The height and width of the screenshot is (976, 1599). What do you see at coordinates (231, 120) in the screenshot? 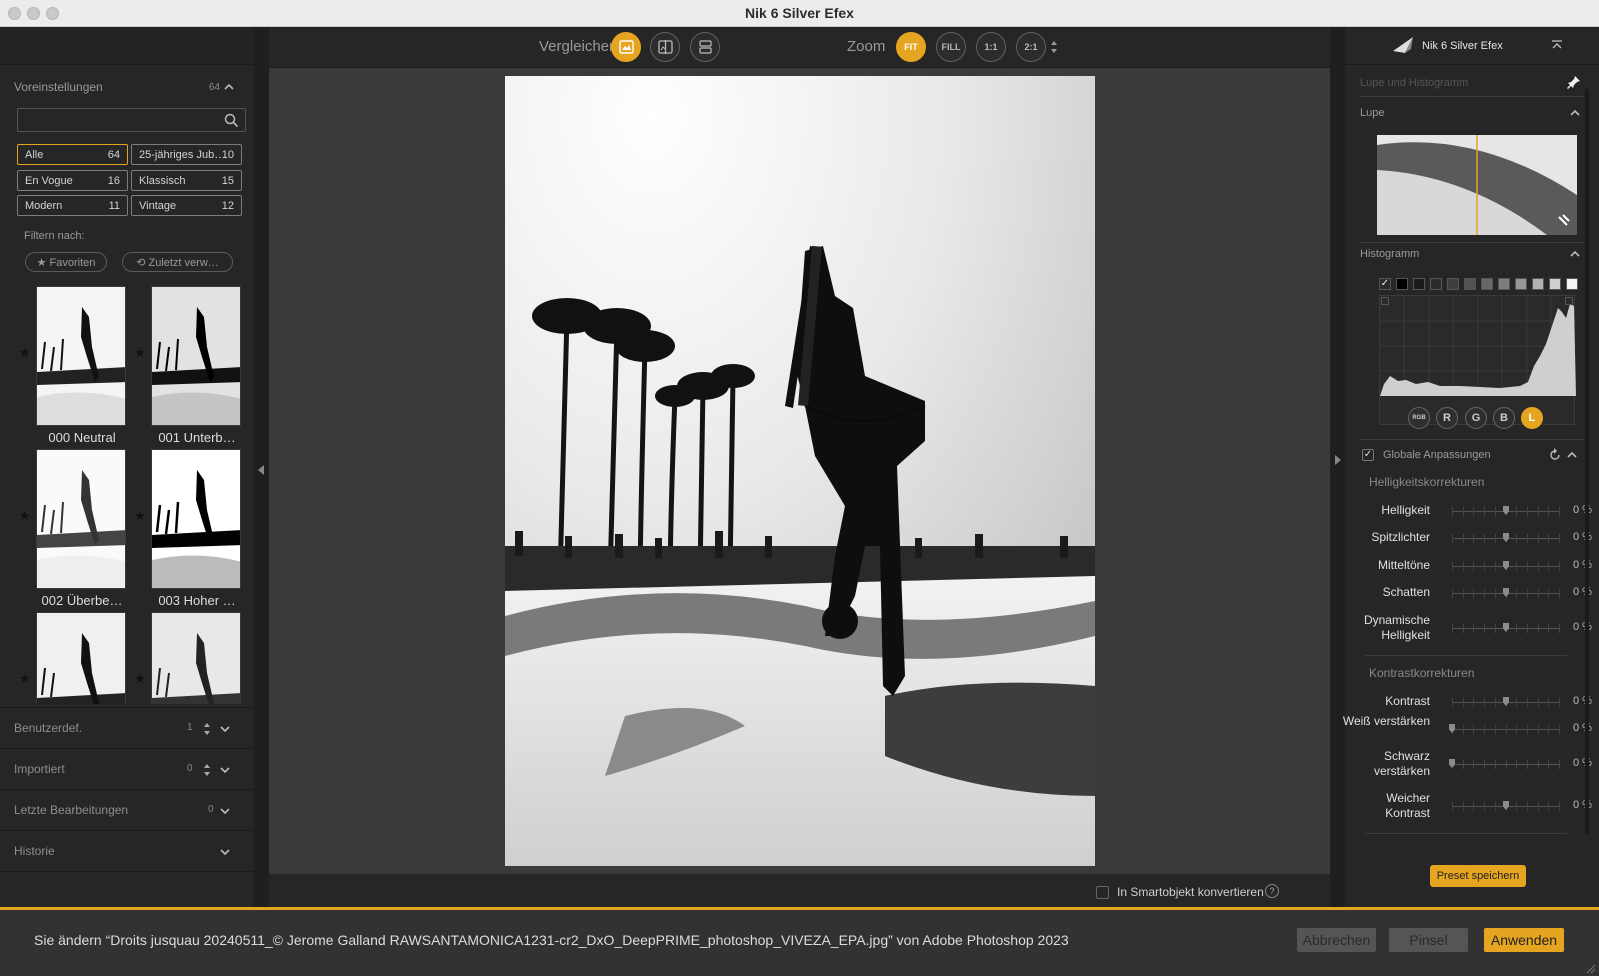
I see `search-icon` at bounding box center [231, 120].